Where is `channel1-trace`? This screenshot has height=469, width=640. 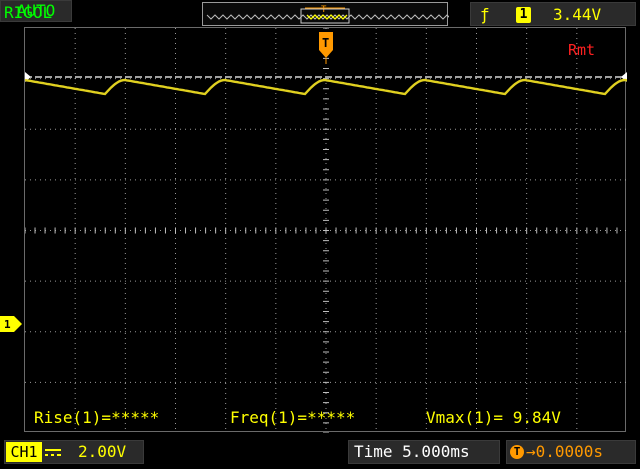 channel1-trace is located at coordinates (326, 87).